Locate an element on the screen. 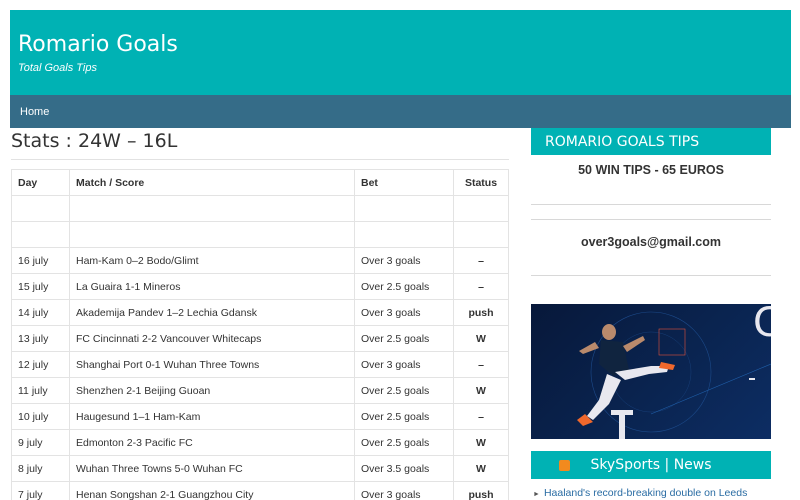 The height and width of the screenshot is (500, 800). banner-illustration: C is located at coordinates (674, 371).